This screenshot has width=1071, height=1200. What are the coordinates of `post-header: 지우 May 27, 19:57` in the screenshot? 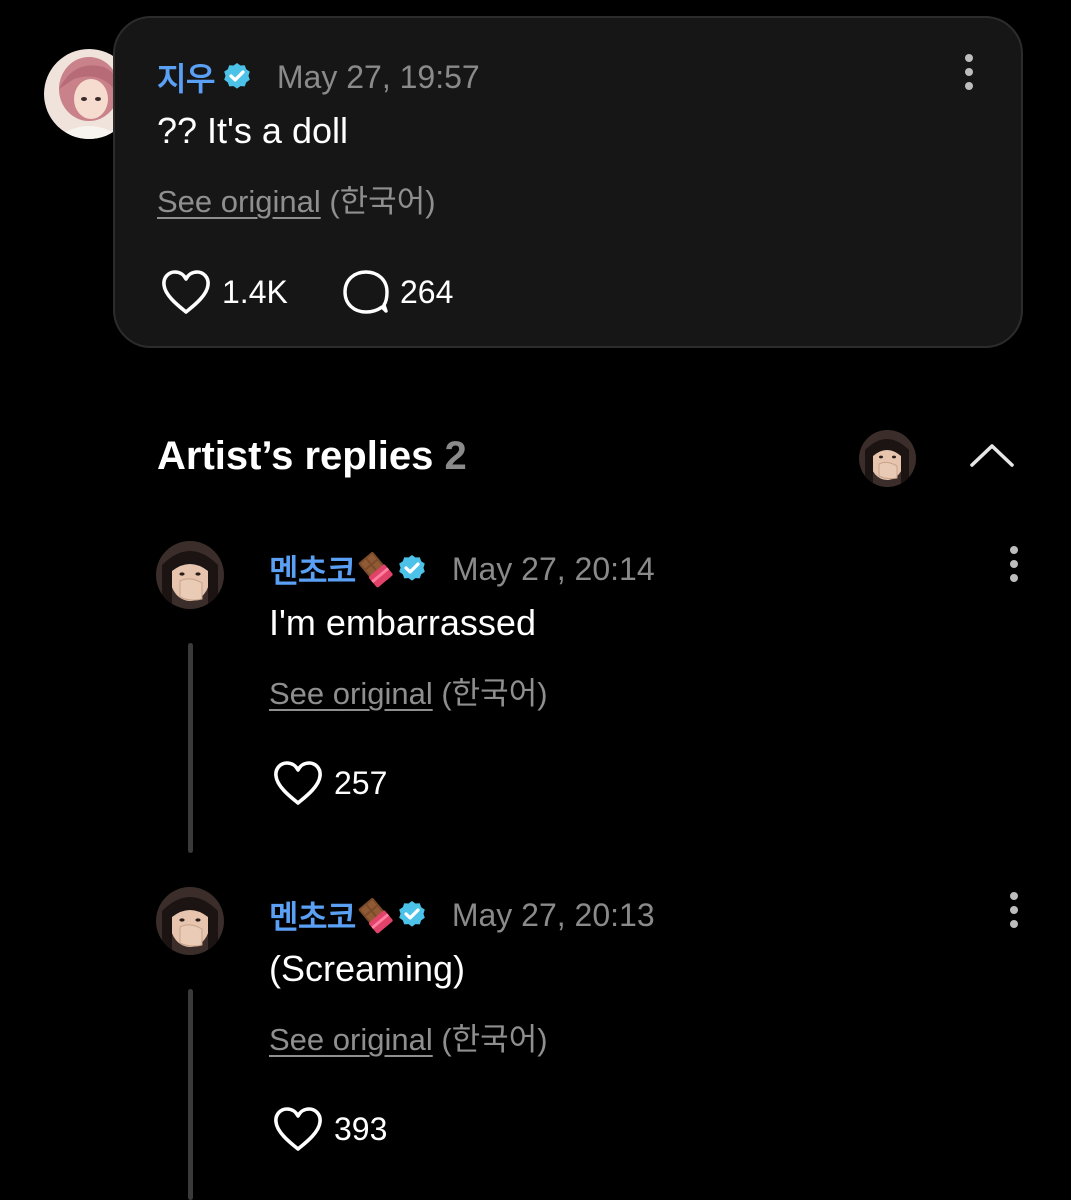 It's located at (318, 77).